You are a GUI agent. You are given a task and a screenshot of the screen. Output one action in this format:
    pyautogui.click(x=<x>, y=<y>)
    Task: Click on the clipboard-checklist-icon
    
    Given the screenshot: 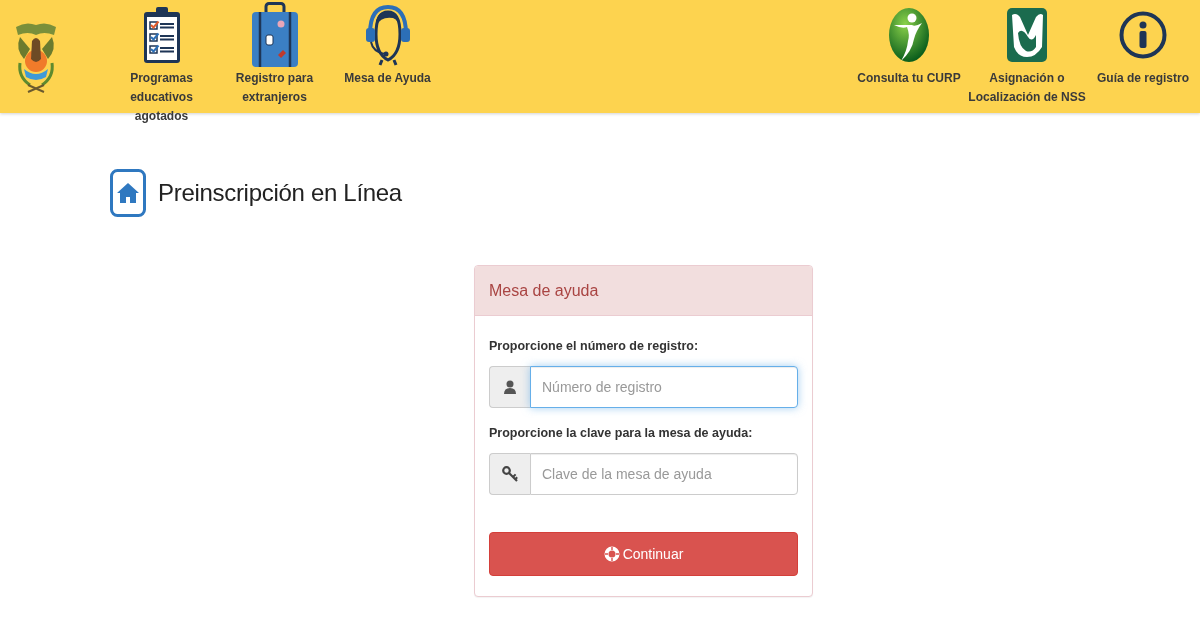 What is the action you would take?
    pyautogui.click(x=161, y=35)
    